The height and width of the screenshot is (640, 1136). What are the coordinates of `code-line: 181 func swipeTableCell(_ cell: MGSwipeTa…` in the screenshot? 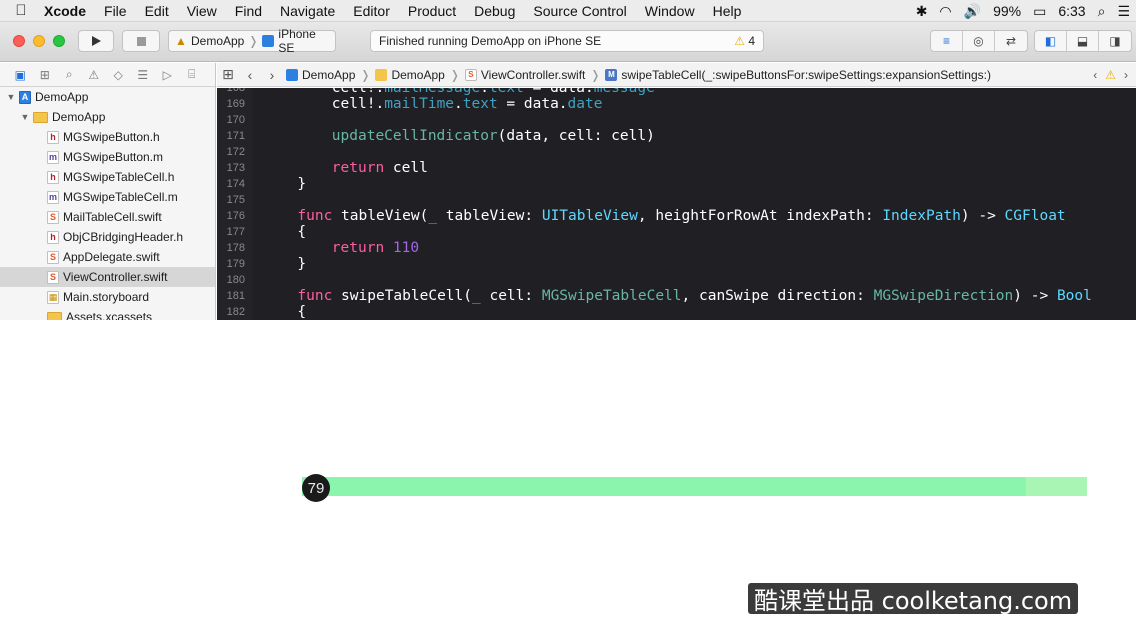 It's located at (676, 296).